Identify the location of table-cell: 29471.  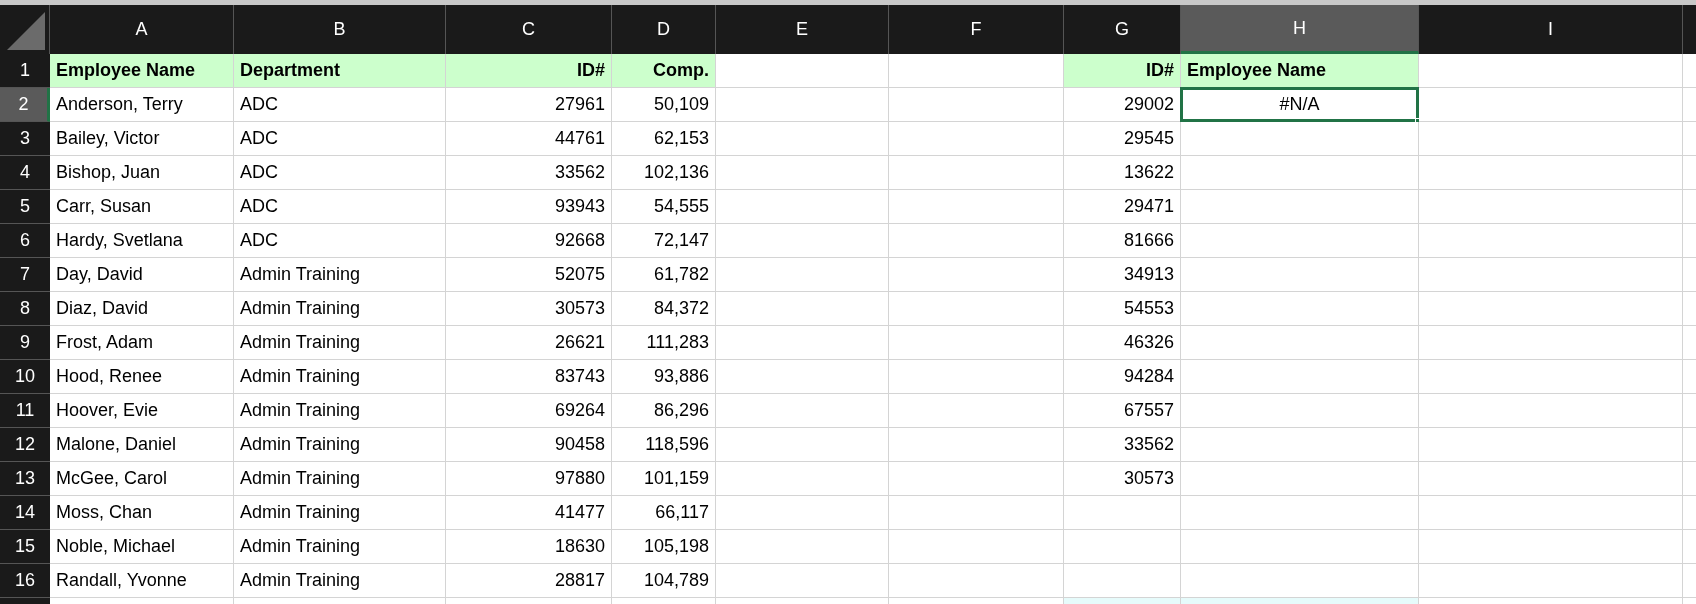
(1122, 207).